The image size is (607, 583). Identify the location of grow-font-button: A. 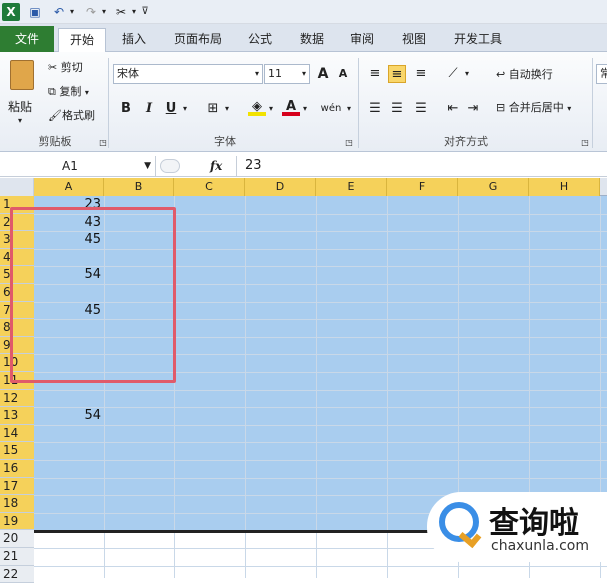
(323, 74).